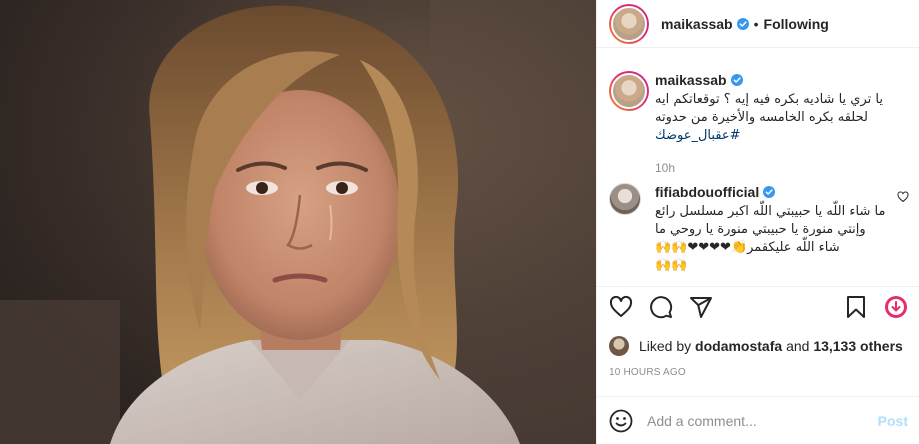 This screenshot has height=444, width=919. I want to click on download-circle-icon, so click(896, 307).